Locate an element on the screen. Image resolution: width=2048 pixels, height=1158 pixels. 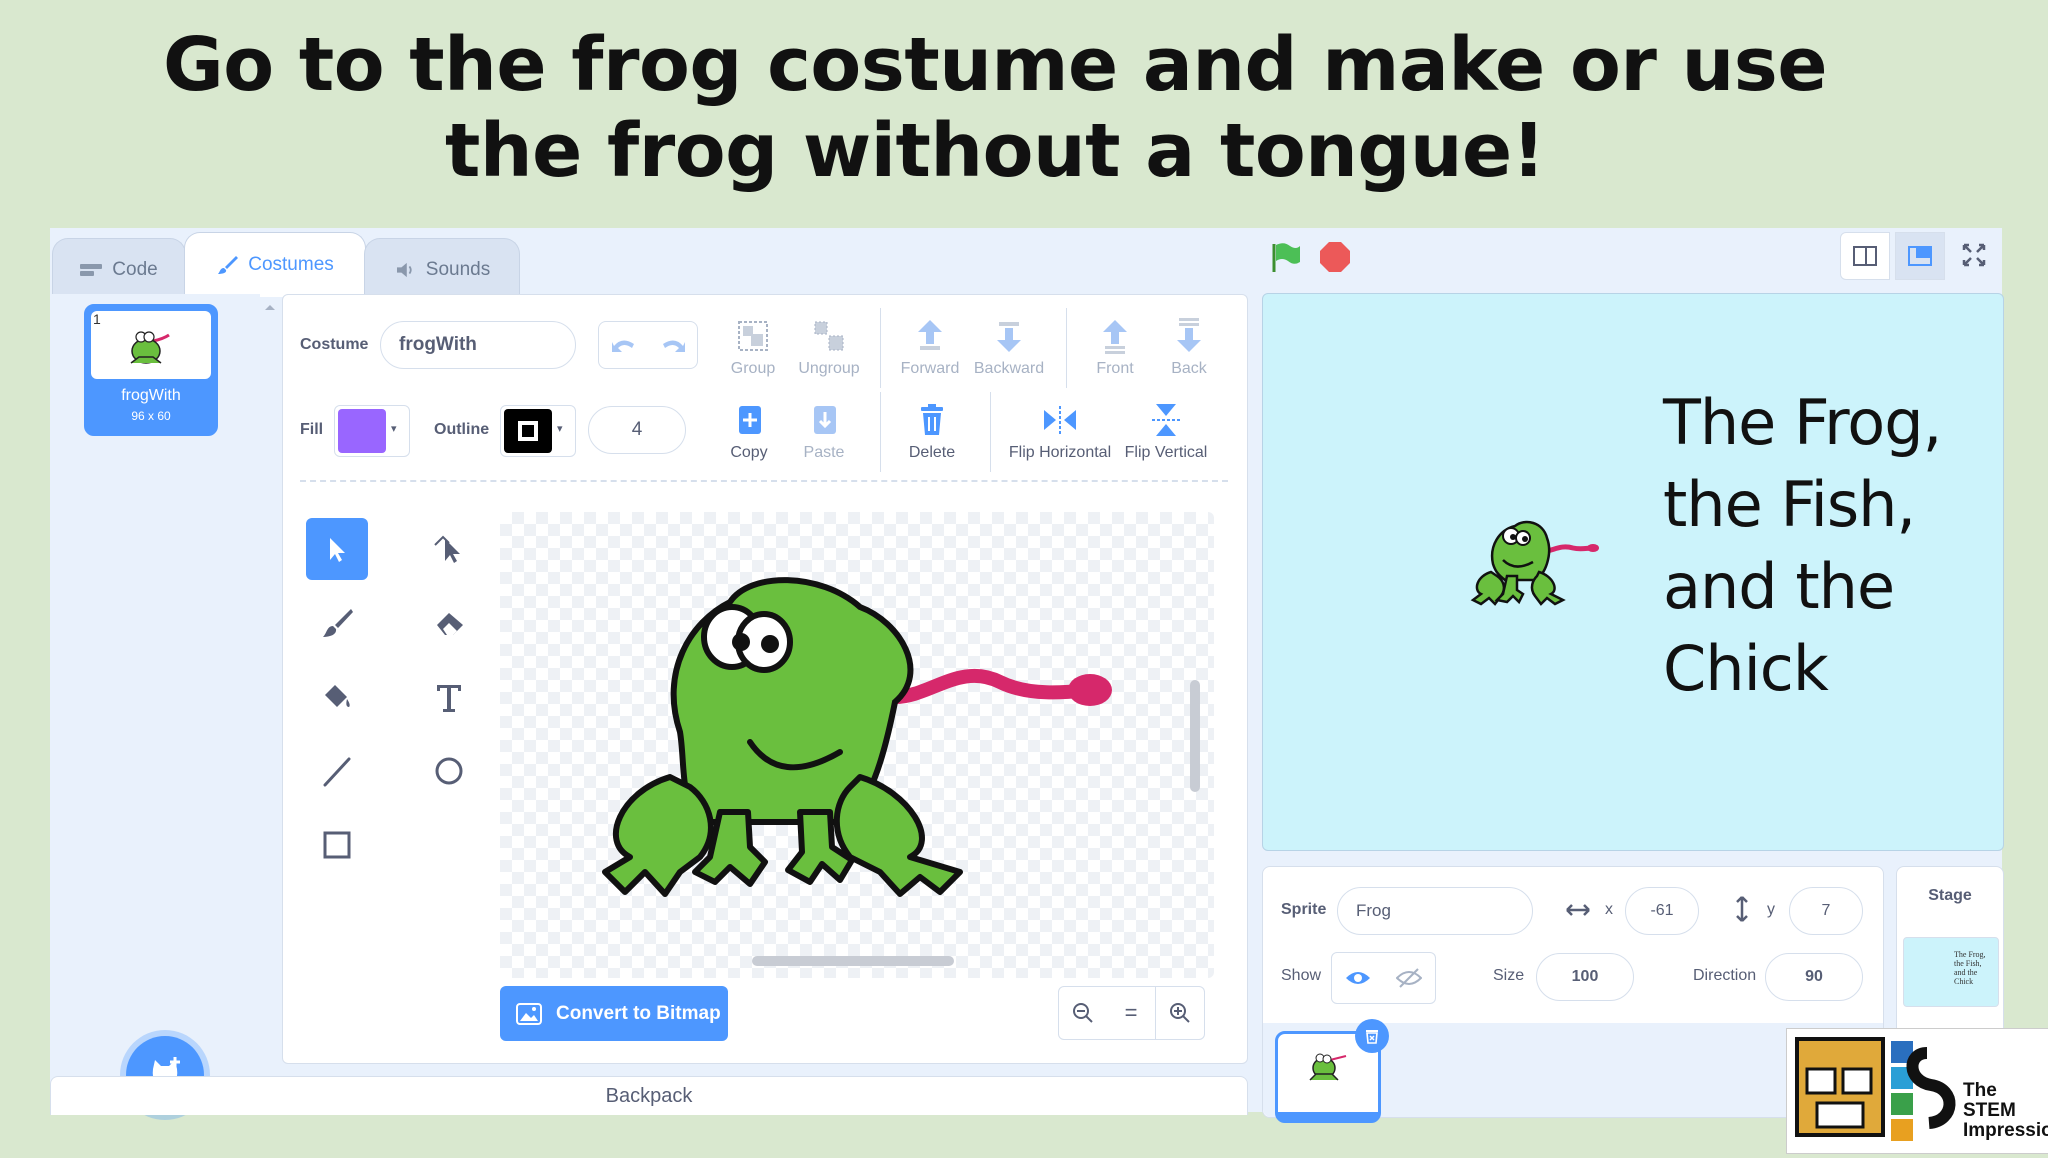
hide-sprite-button is located at coordinates (1409, 978).